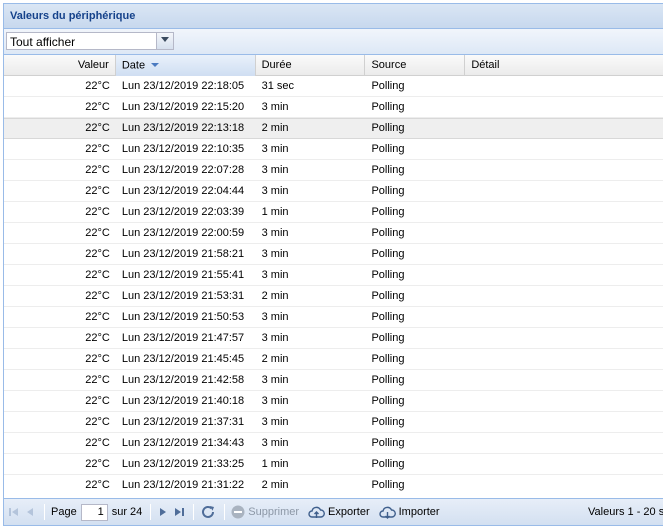 The width and height of the screenshot is (663, 529). What do you see at coordinates (164, 41) in the screenshot?
I see `chevron-down-icon` at bounding box center [164, 41].